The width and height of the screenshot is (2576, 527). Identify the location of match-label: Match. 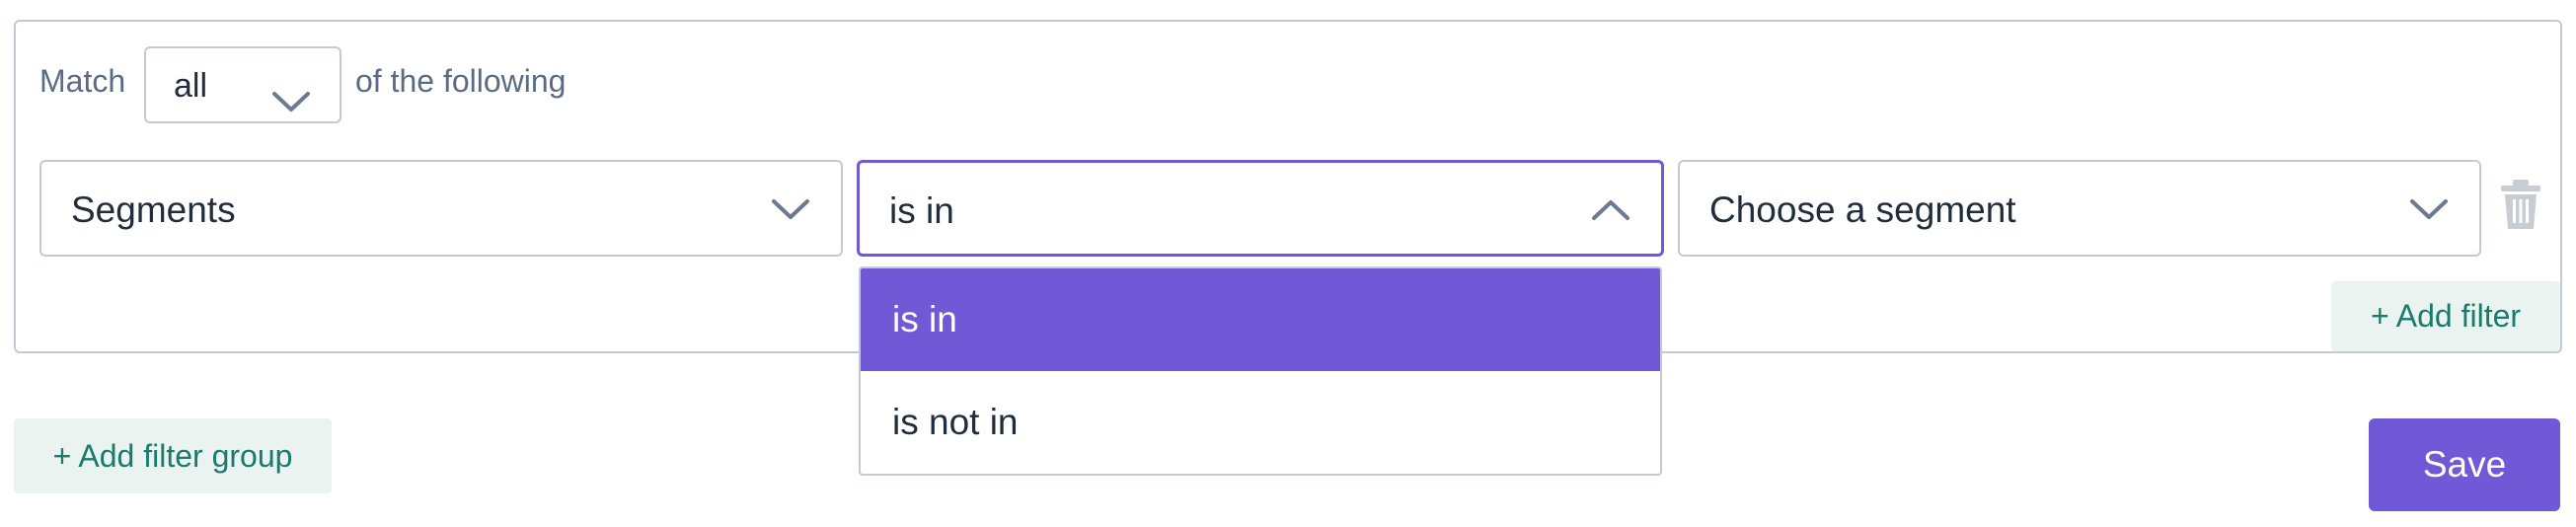
(82, 81).